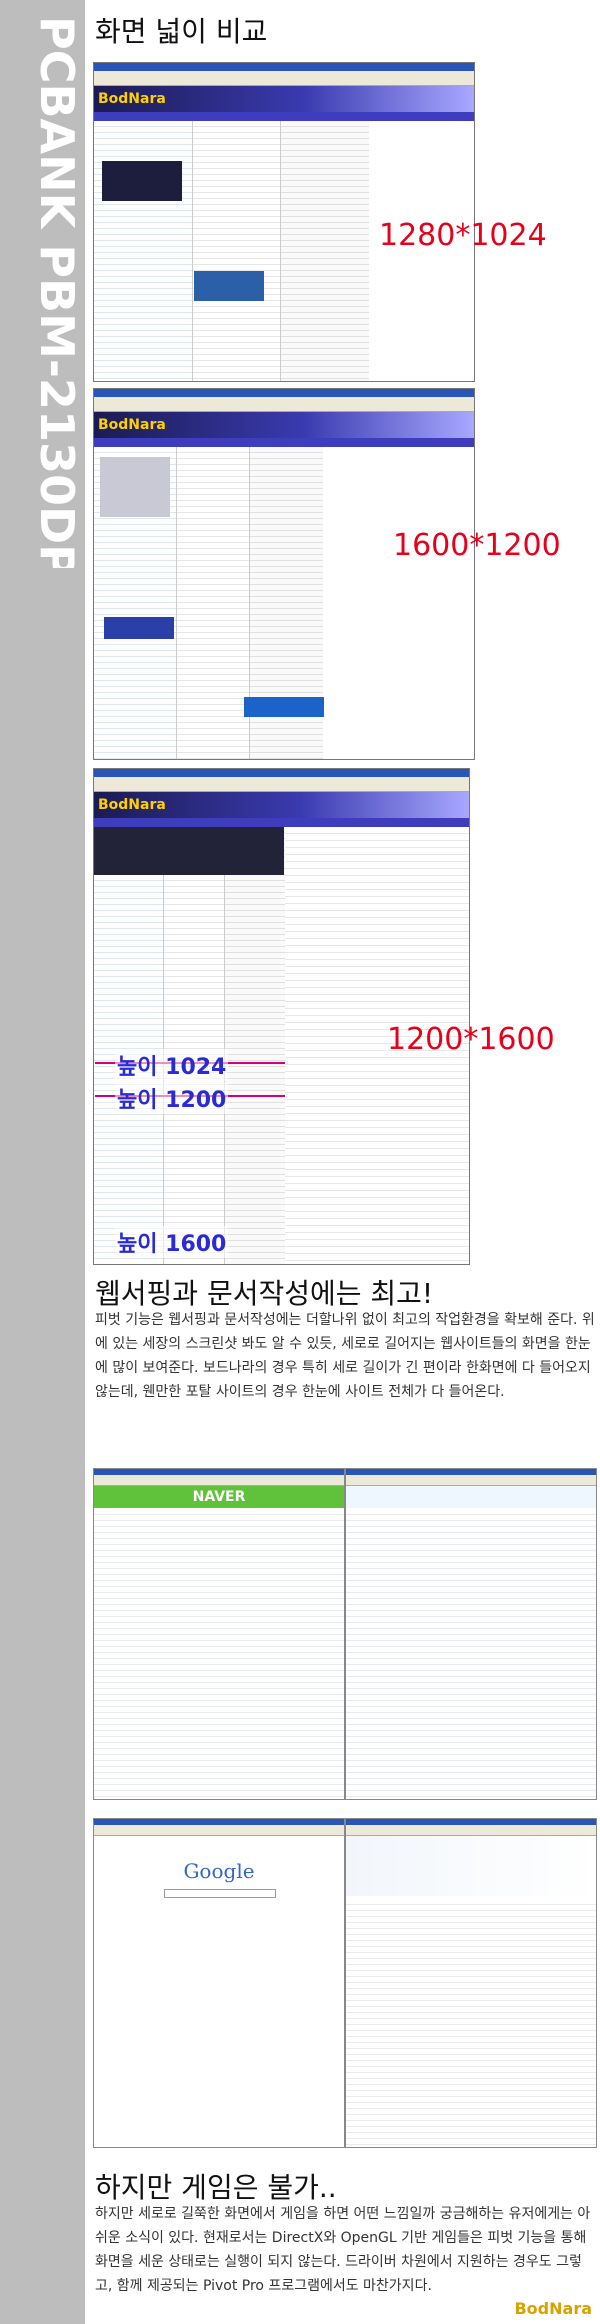 The height and width of the screenshot is (2324, 600). Describe the element at coordinates (471, 1039) in the screenshot. I see `resolution-label-3: 1200*1600` at that location.